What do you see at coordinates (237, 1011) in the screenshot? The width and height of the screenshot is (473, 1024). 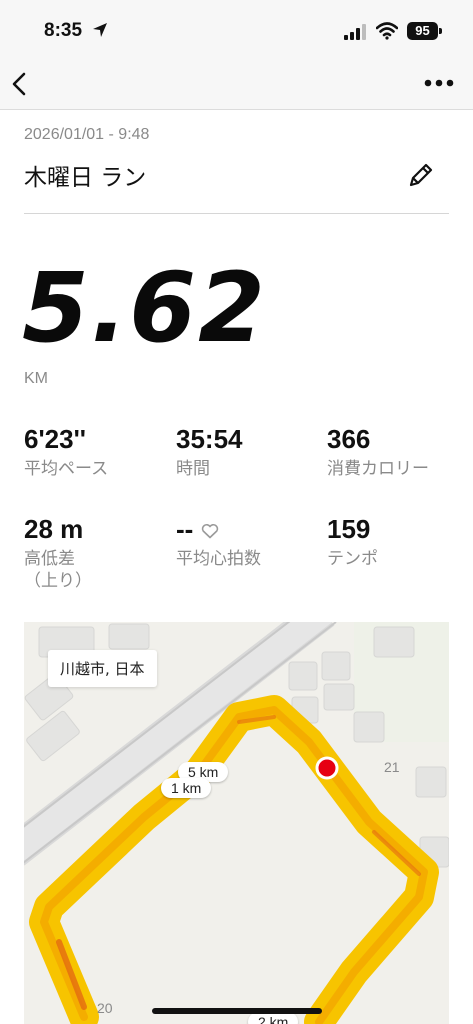 I see `home-indicator` at bounding box center [237, 1011].